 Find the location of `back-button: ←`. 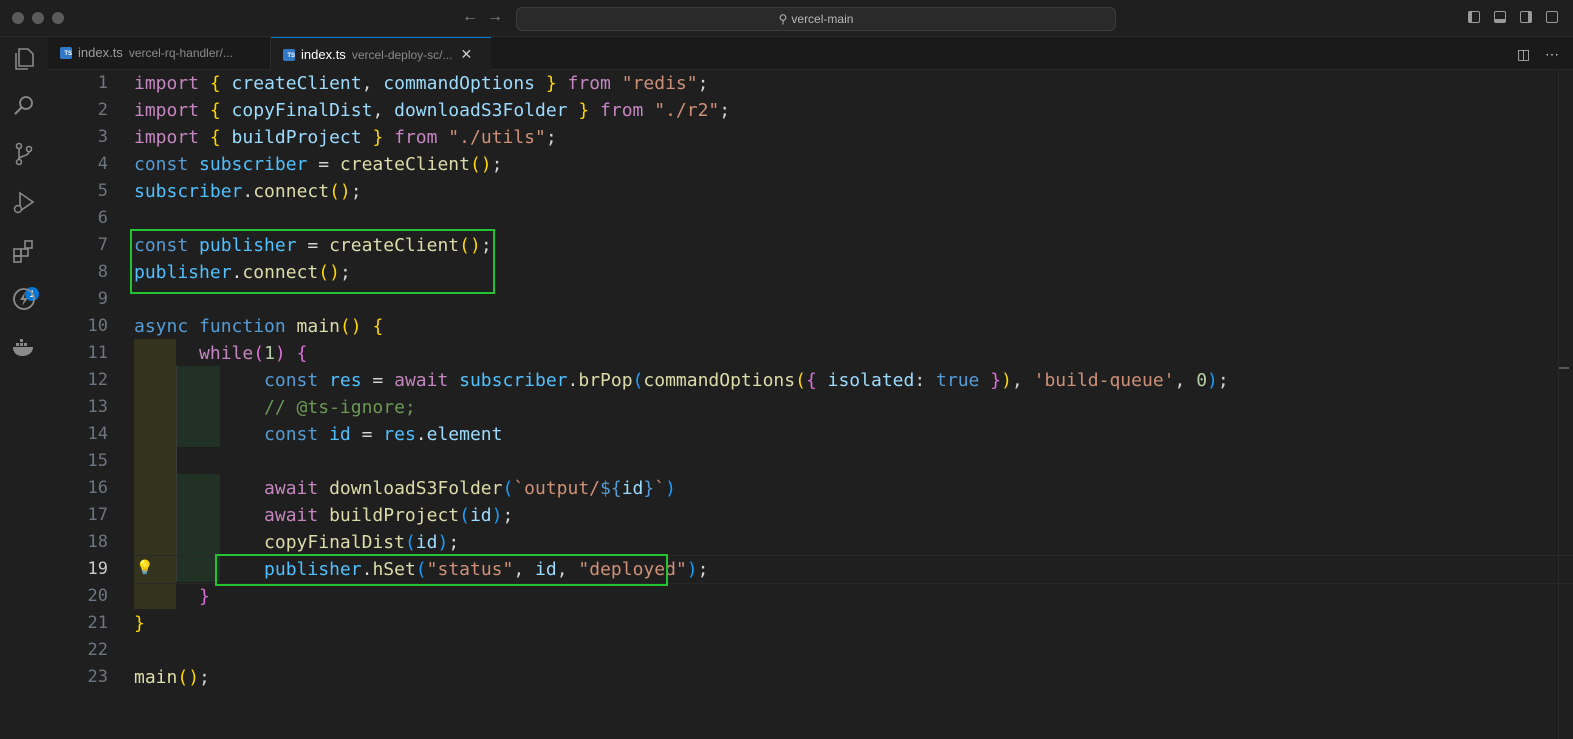

back-button: ← is located at coordinates (470, 17).